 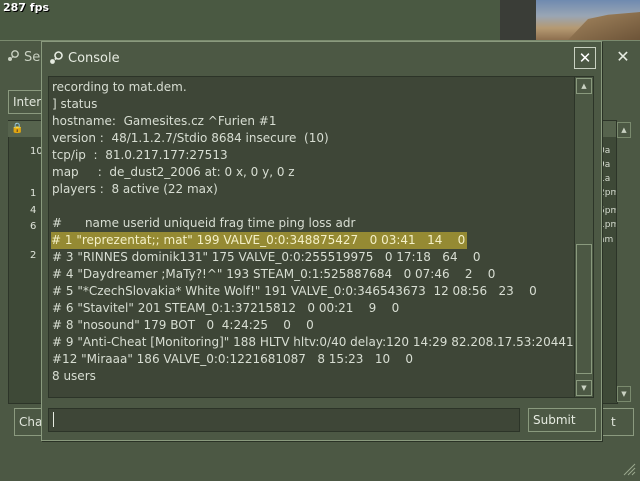 What do you see at coordinates (17, 128) in the screenshot?
I see `lock-icon: 🔒` at bounding box center [17, 128].